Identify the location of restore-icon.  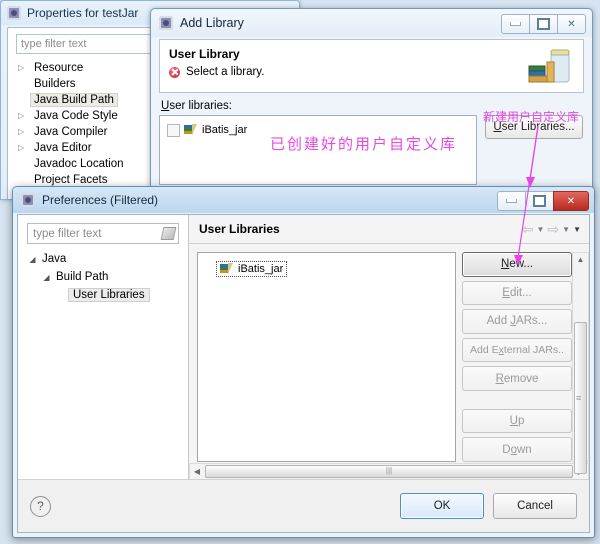
(539, 201).